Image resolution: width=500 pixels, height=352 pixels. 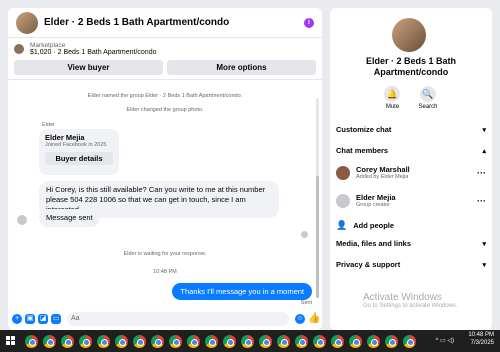 I want to click on taskbar: ^ ▭ ◁) 10:48 PM 7/3/2025, so click(x=250, y=341).